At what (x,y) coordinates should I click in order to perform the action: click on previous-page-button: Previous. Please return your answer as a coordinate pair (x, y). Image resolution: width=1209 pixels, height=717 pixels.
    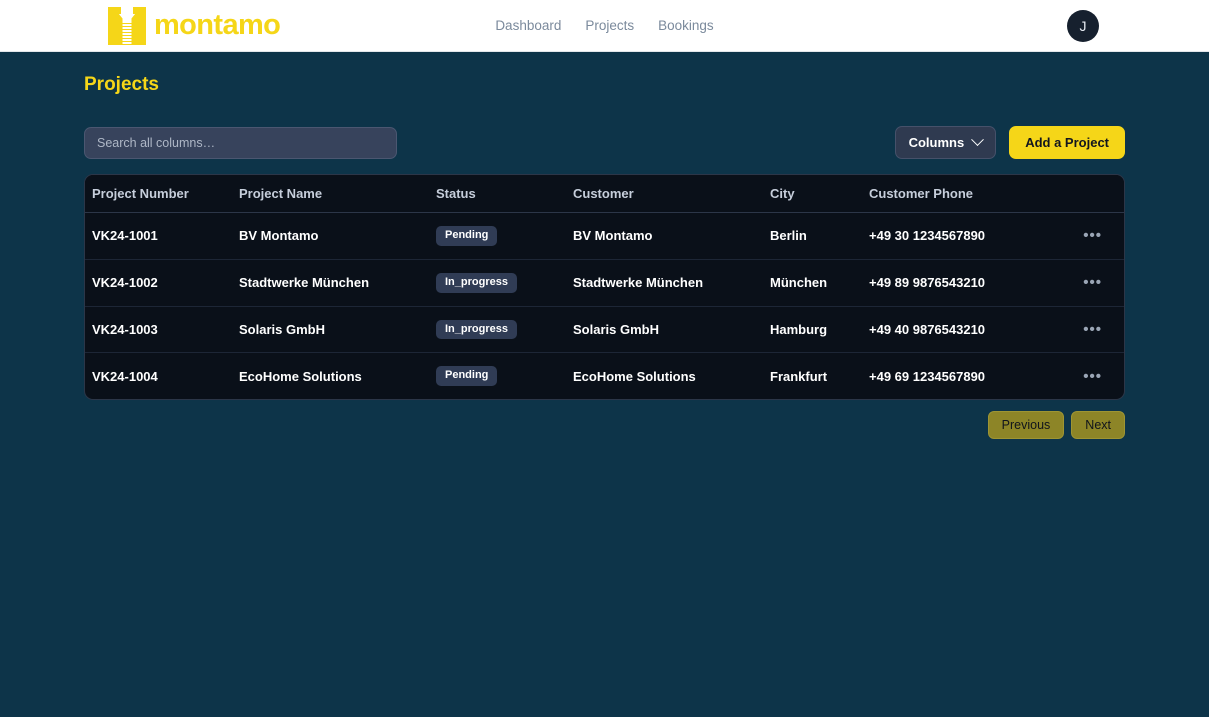
    Looking at the image, I should click on (1026, 425).